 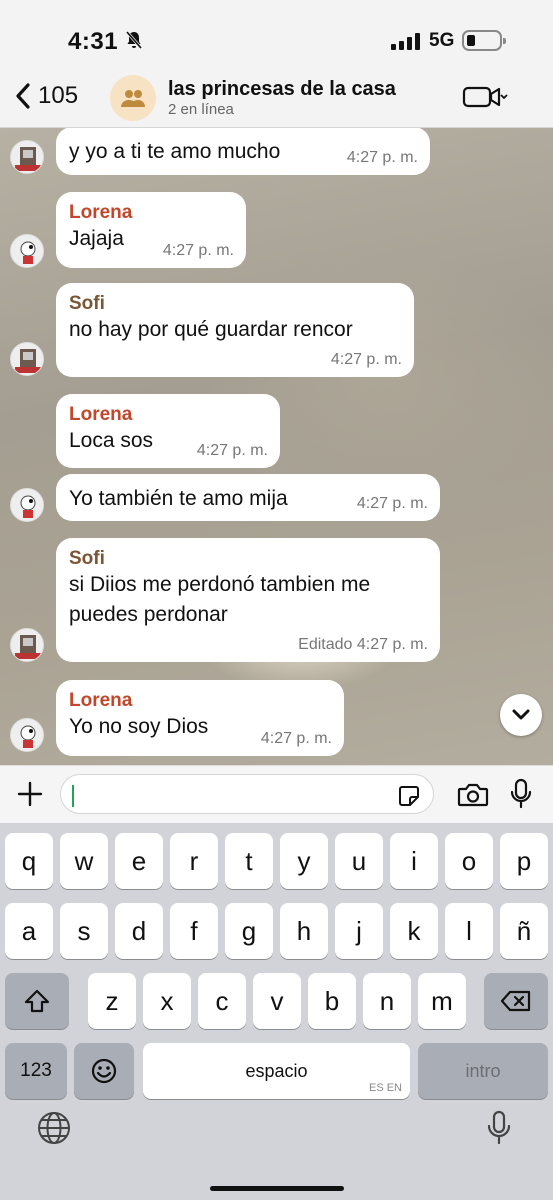 I want to click on unread-count: 105, so click(x=58, y=95).